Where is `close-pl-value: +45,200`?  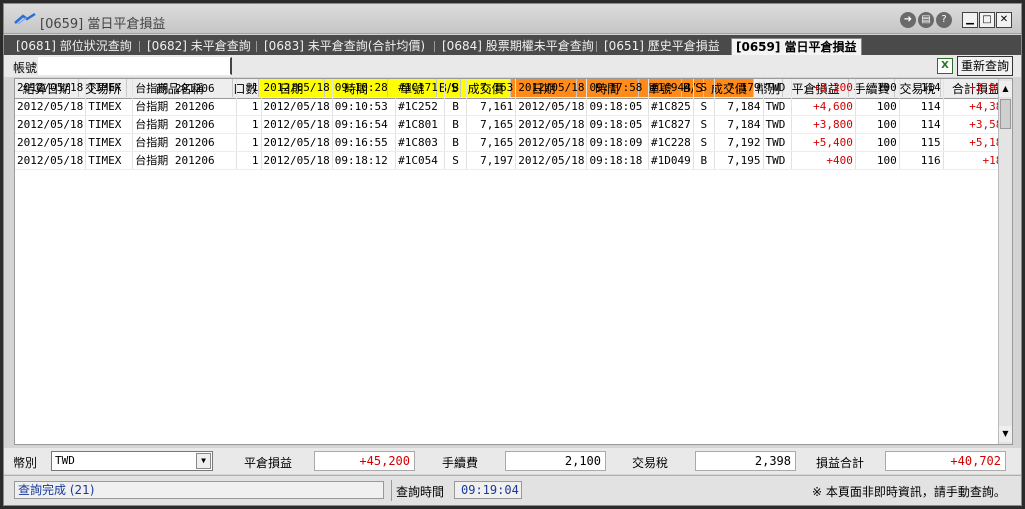
close-pl-value: +45,200 is located at coordinates (364, 461).